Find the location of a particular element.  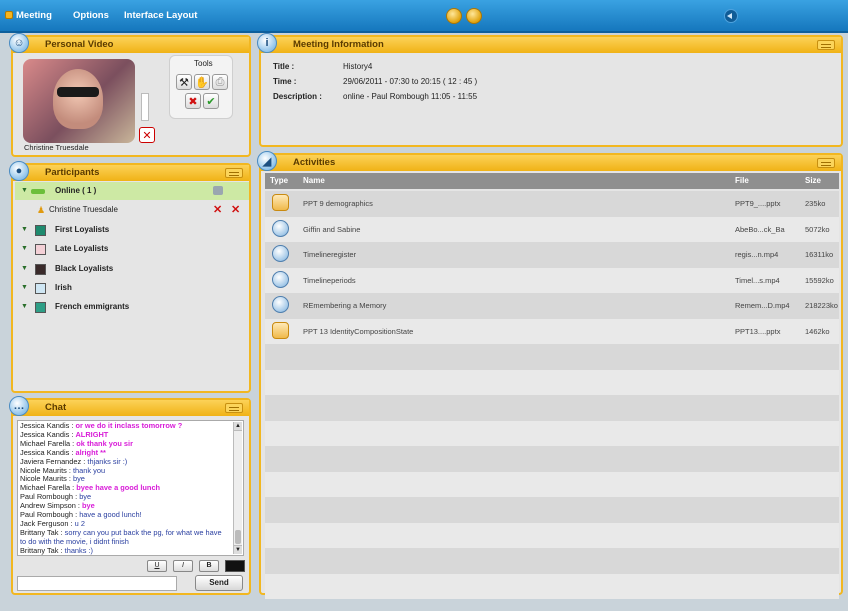

online-status-icon is located at coordinates (38, 191).